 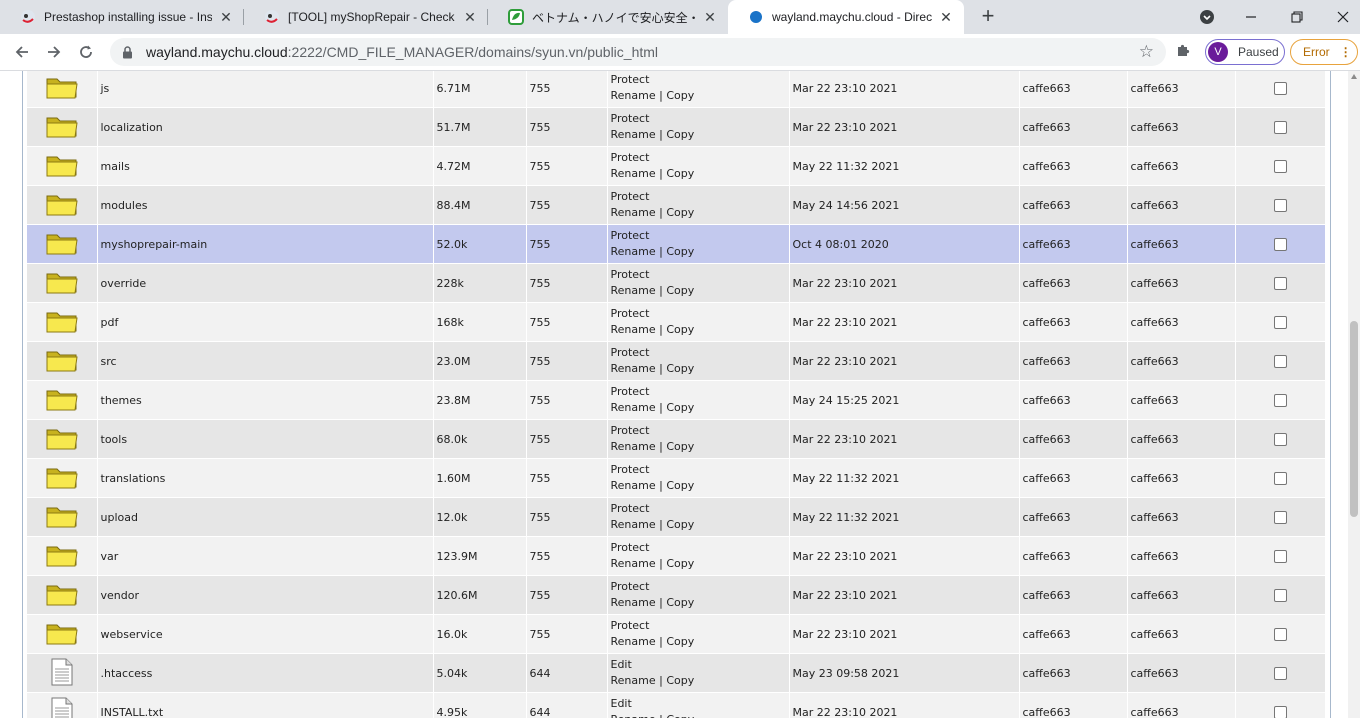 I want to click on tab-prestashop-installing: Prestashop installing issue - Insta ✕, so click(x=122, y=17).